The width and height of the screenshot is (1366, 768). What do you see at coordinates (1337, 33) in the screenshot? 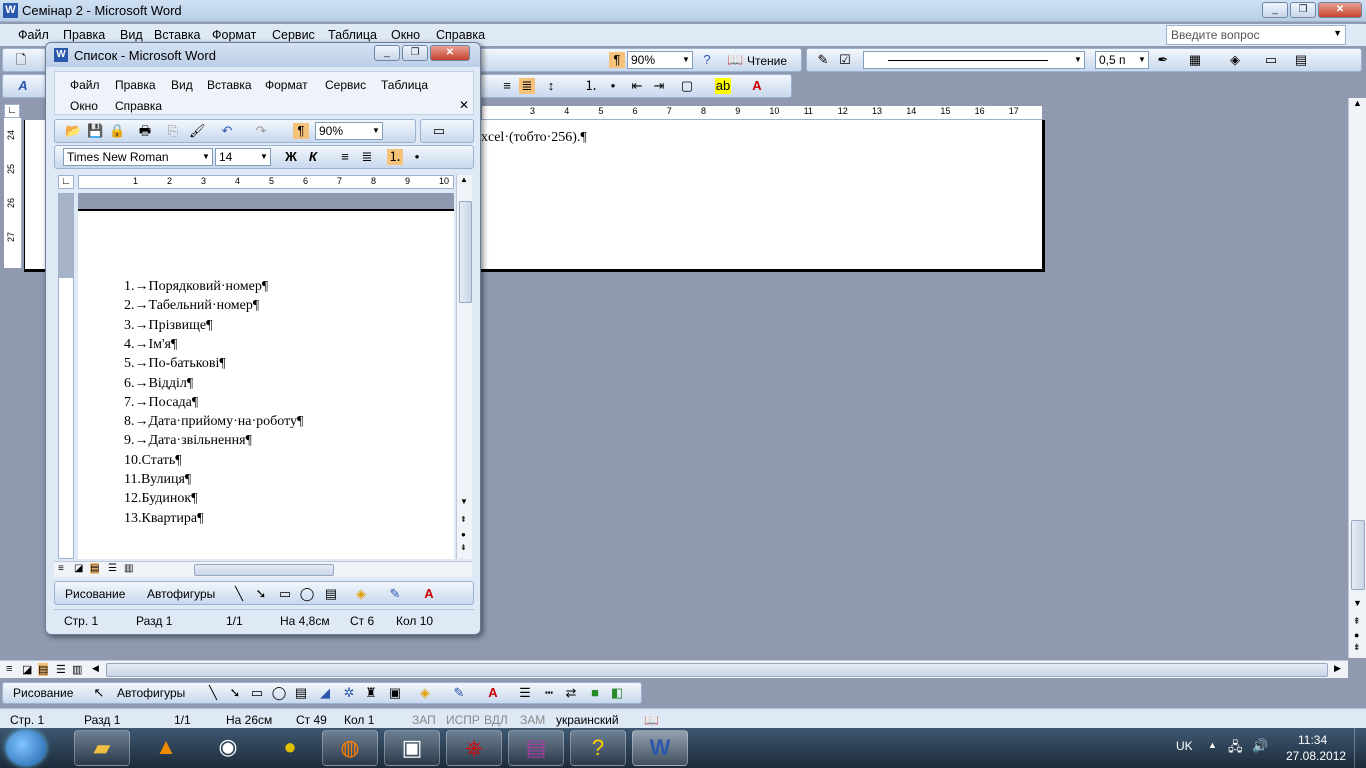
I see `chevron-down-icon: ▼` at bounding box center [1337, 33].